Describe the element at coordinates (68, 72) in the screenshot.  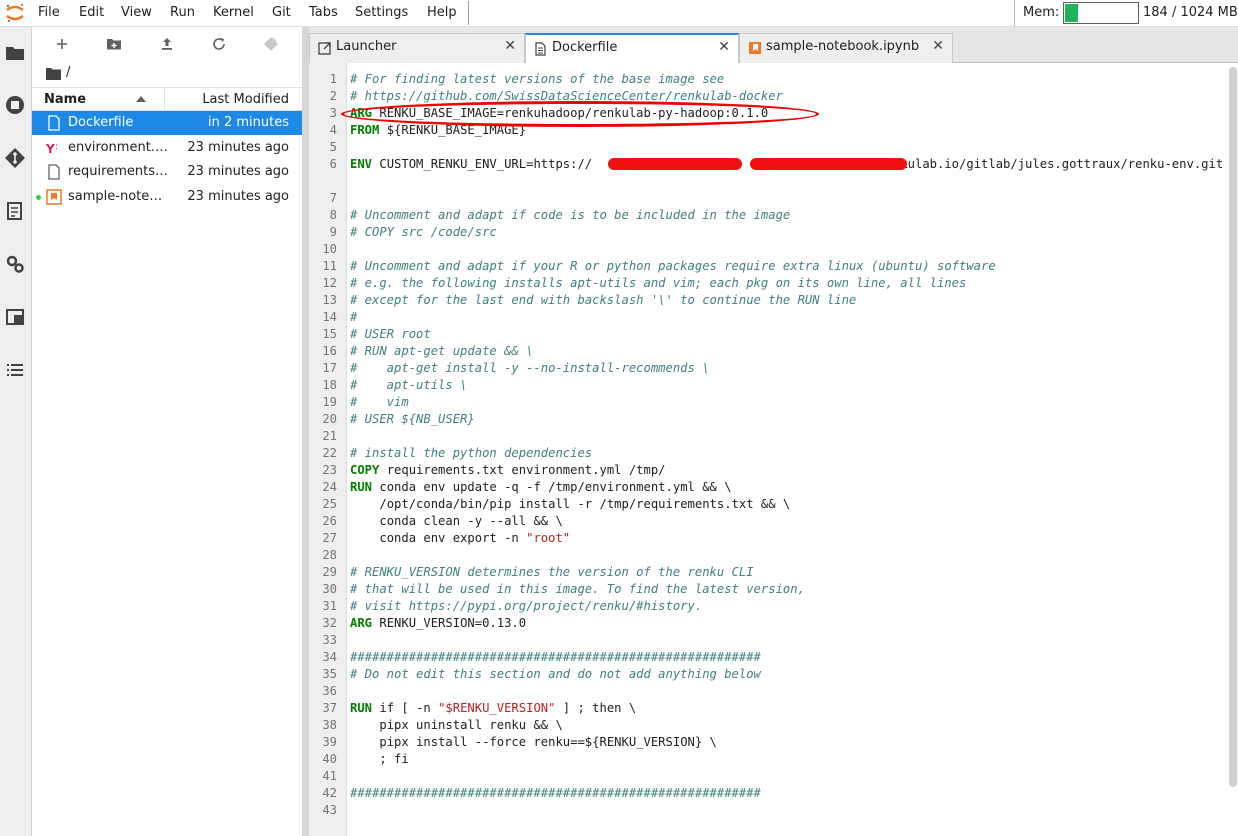
I see `breadcrumb-root: /` at that location.